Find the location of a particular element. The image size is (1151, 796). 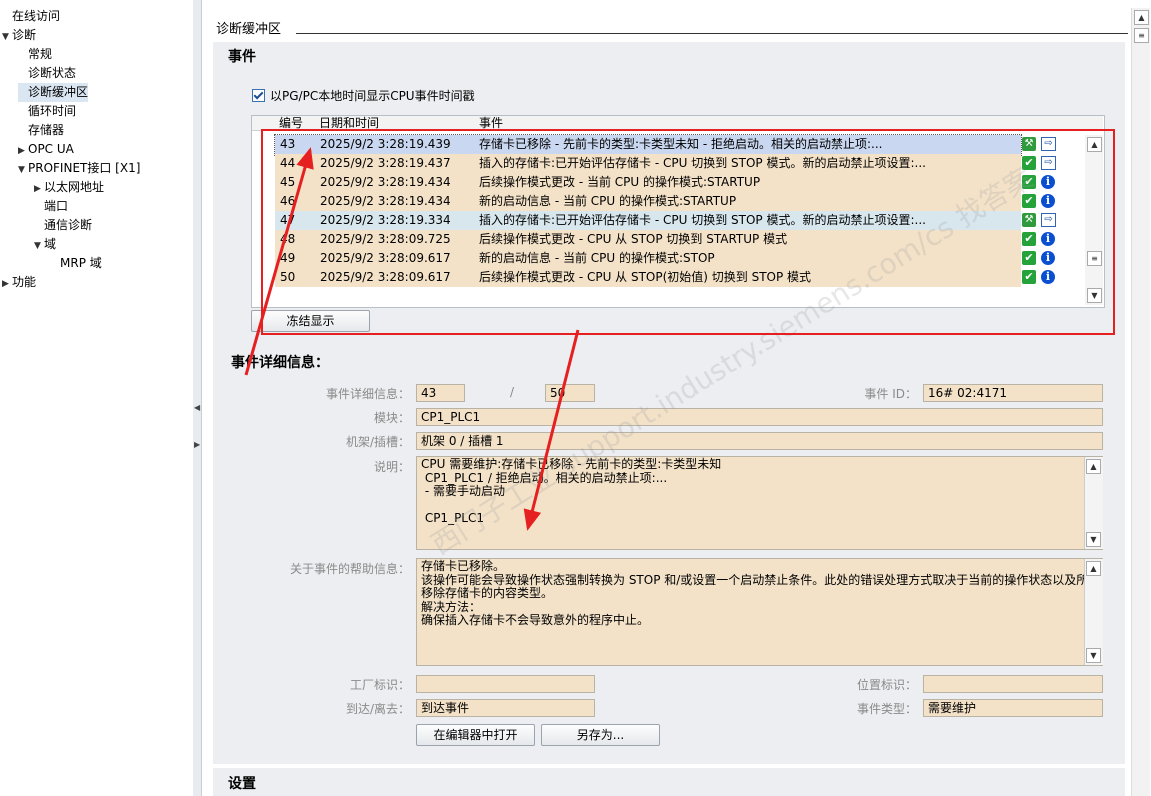

arrival-field: 到达事件 is located at coordinates (505, 708).